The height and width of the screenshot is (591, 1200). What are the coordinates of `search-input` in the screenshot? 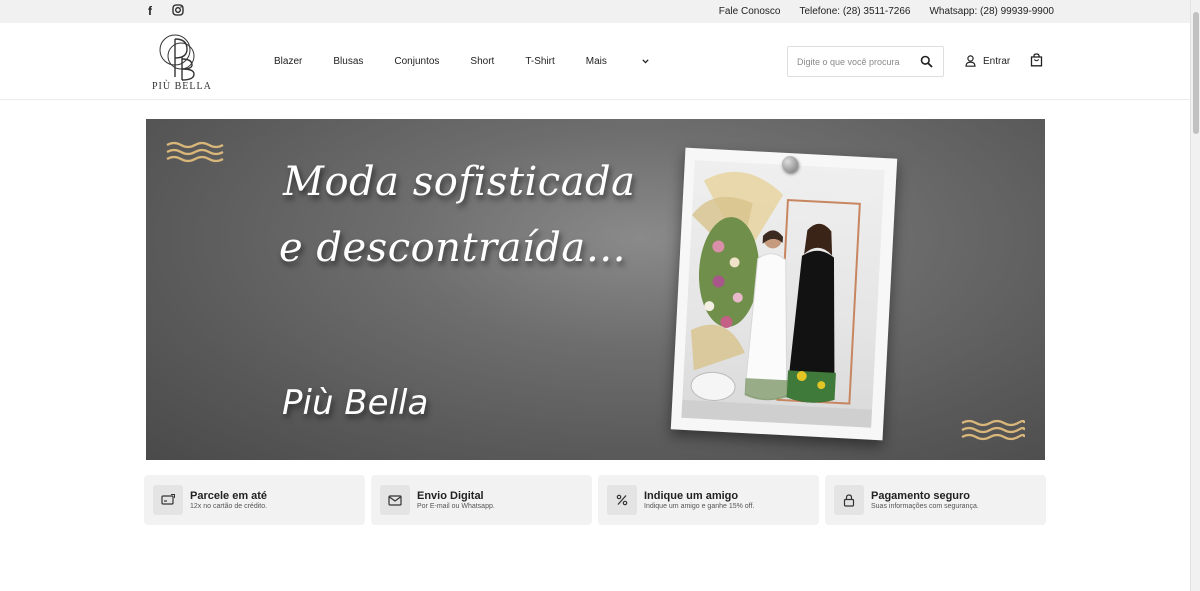 It's located at (854, 62).